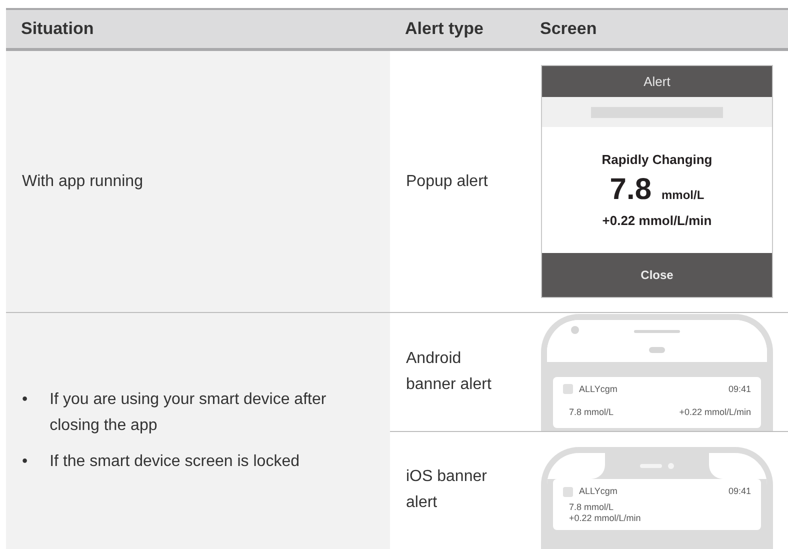 The image size is (788, 549). What do you see at coordinates (447, 182) in the screenshot?
I see `alert-type-text: Popup alert` at bounding box center [447, 182].